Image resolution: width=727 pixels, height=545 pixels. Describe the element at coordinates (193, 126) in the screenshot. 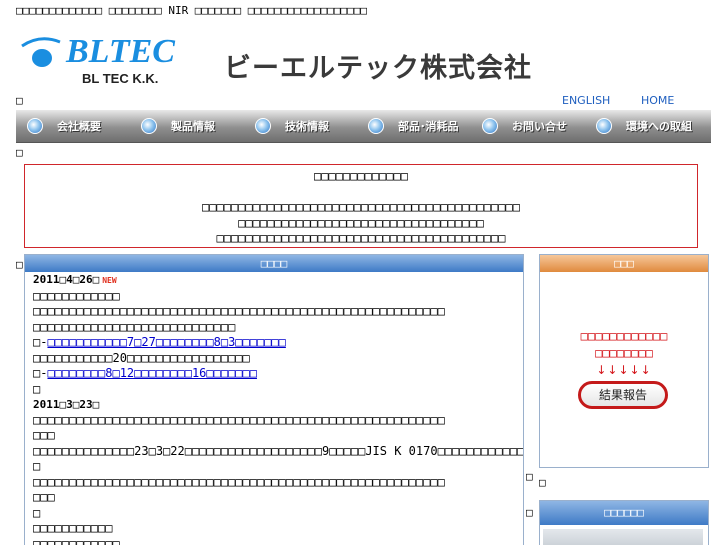

I see `nav-label: 製品情報` at that location.